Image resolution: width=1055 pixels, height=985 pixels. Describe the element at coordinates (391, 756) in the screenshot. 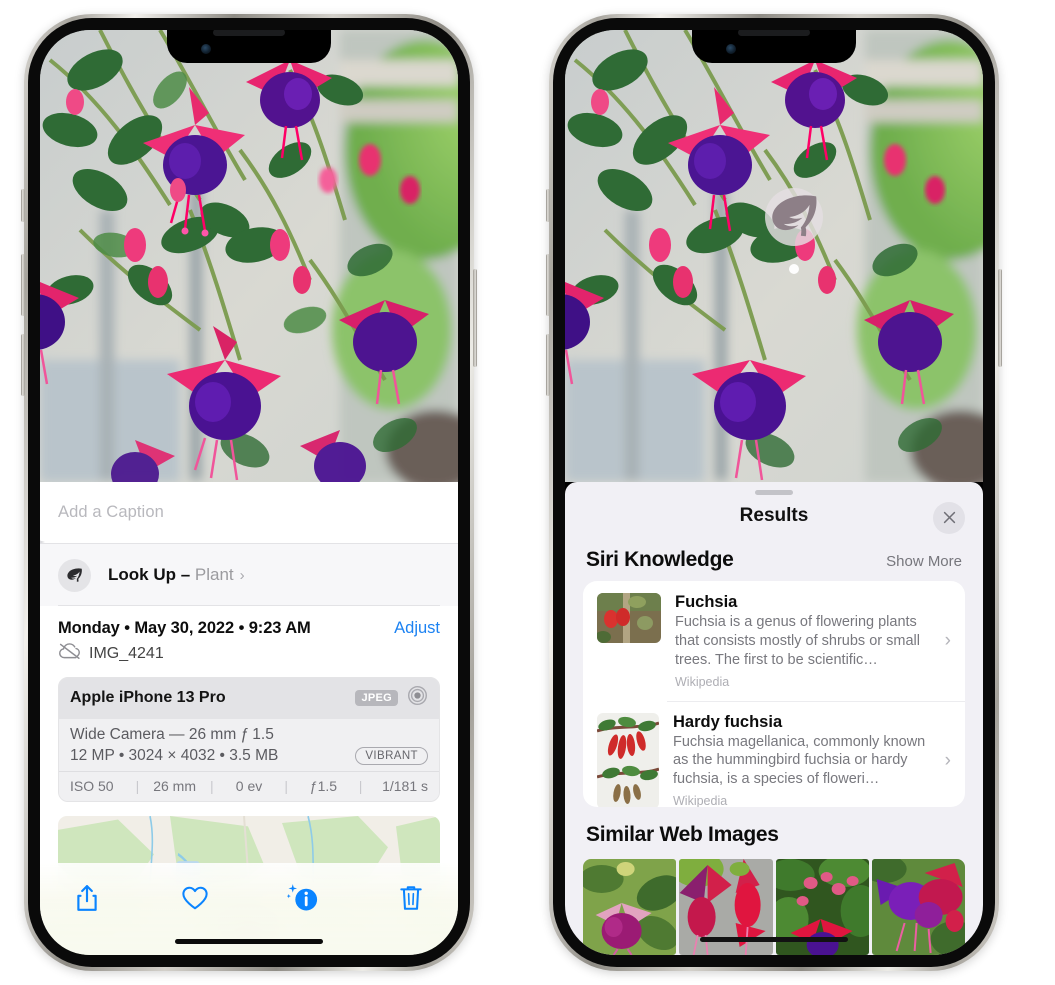

I see `photographic-style-badge: VIBRANT` at that location.